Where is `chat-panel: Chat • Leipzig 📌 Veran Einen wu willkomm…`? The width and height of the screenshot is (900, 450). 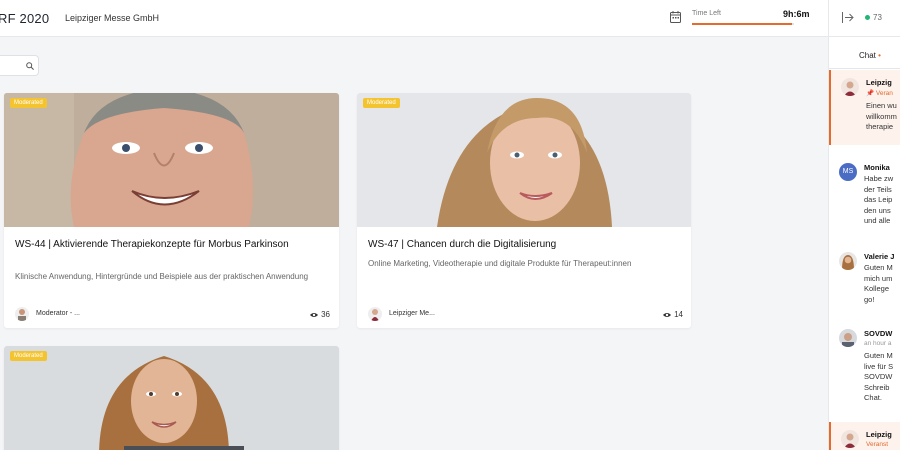 chat-panel: Chat • Leipzig 📌 Veran Einen wu willkomm… is located at coordinates (864, 243).